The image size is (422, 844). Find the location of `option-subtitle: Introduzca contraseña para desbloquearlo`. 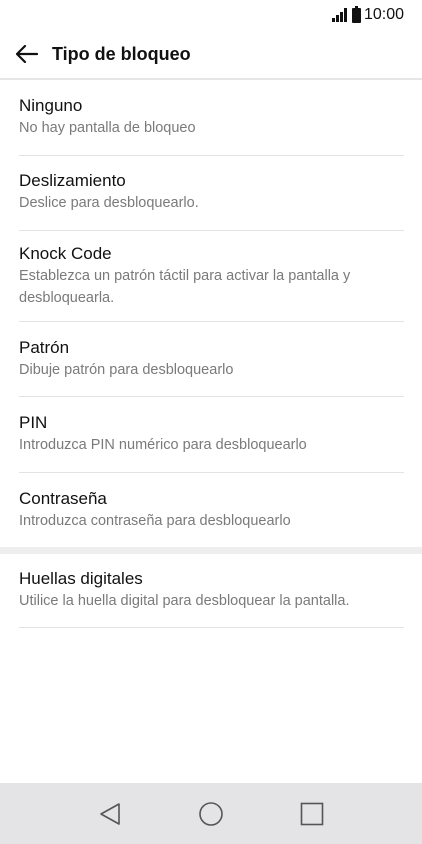

option-subtitle: Introduzca contraseña para desbloquearlo is located at coordinates (155, 521).